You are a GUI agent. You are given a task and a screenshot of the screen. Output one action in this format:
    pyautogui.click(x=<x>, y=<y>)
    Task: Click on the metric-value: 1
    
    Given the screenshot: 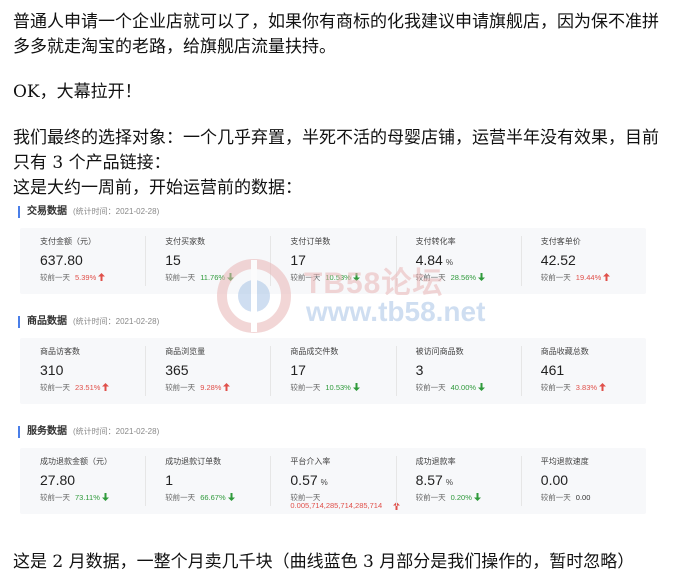 What is the action you would take?
    pyautogui.click(x=169, y=480)
    